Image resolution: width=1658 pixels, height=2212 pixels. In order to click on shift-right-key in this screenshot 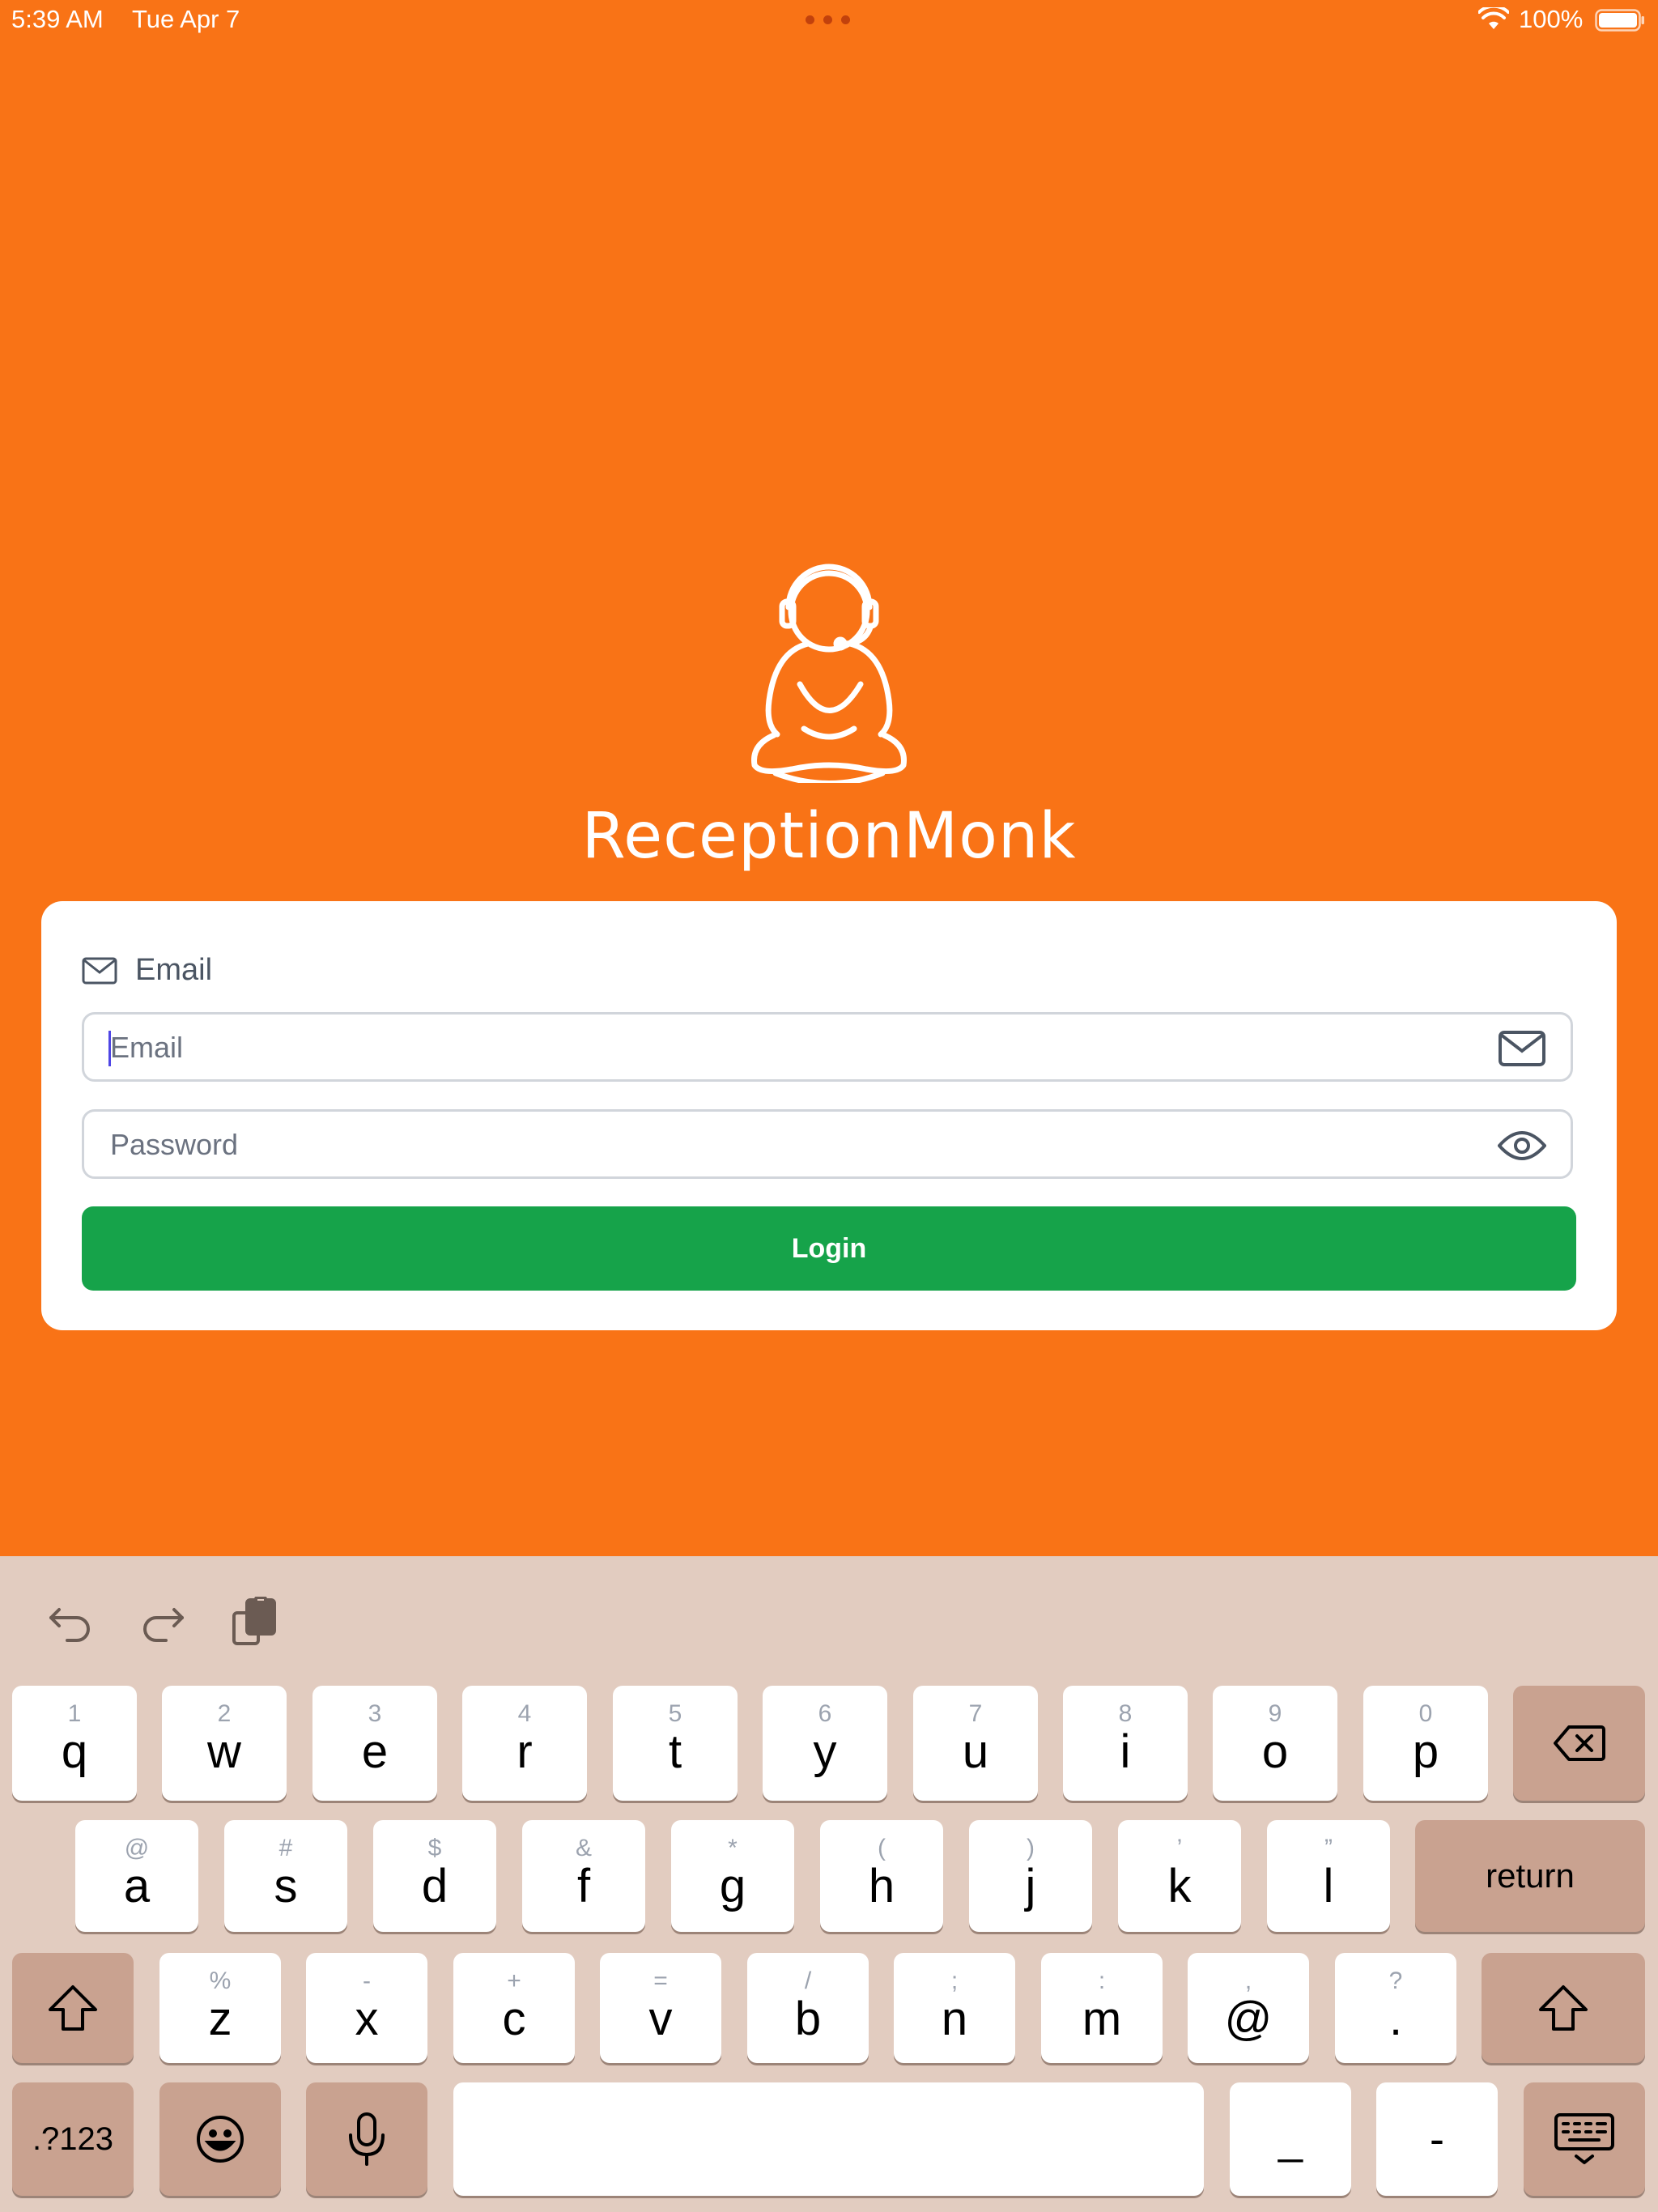, I will do `click(1563, 2008)`.